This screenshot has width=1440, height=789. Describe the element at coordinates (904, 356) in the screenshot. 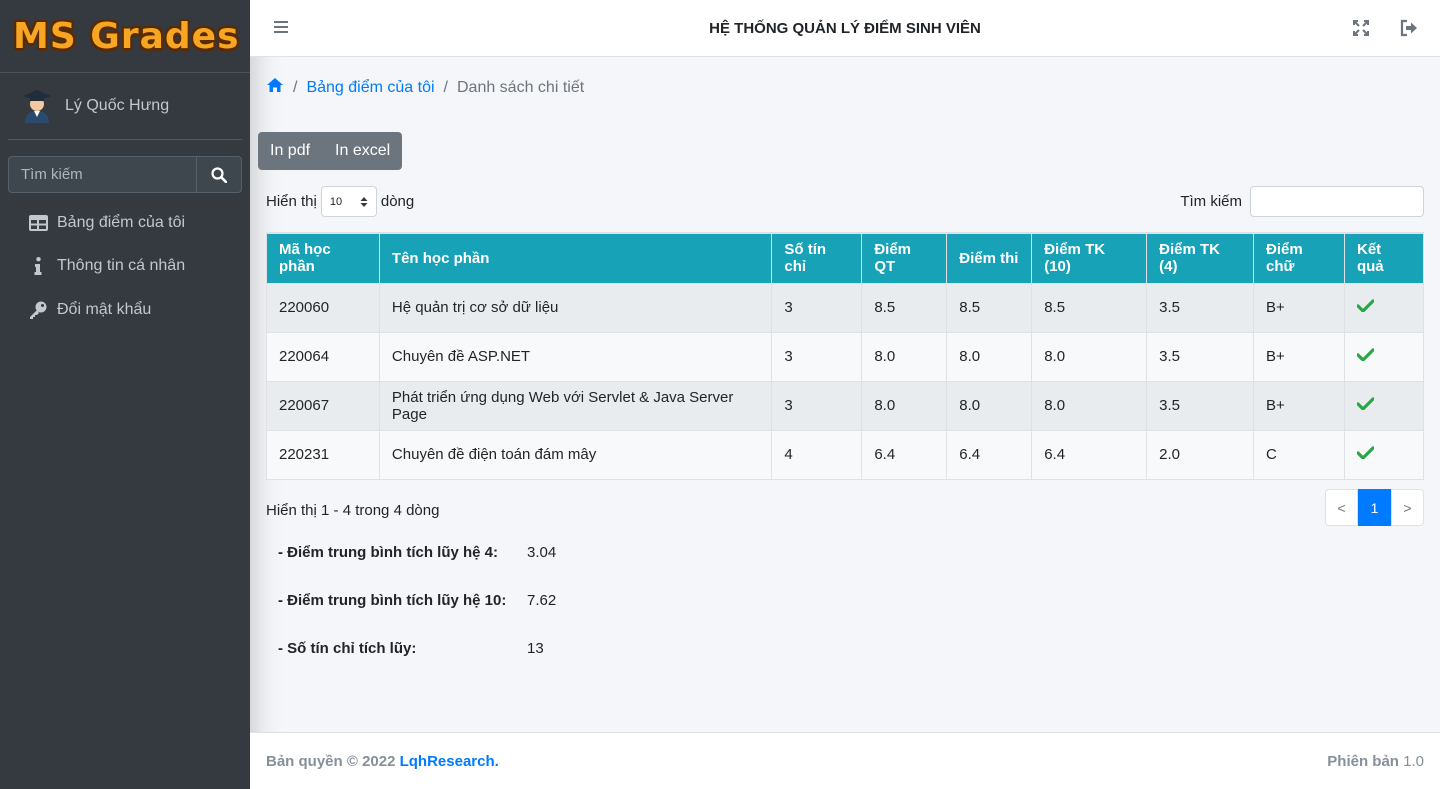

I see `process-score: 8.0` at that location.